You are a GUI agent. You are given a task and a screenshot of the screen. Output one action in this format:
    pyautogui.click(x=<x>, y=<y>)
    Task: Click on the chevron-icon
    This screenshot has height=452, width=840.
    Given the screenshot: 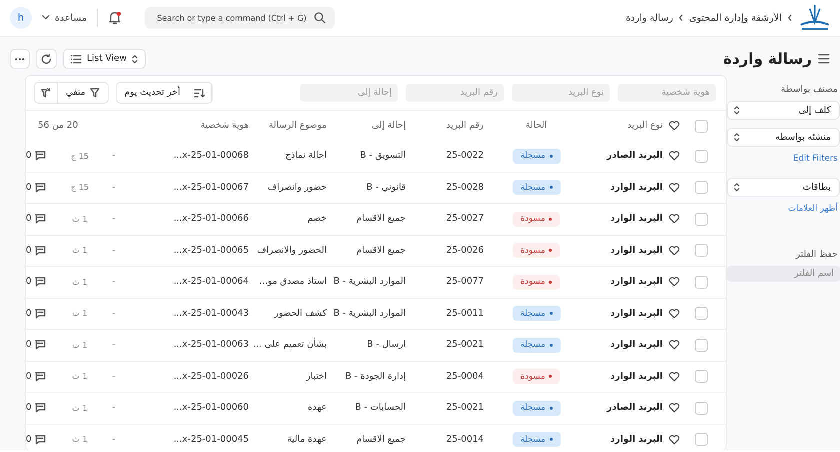 What is the action you would take?
    pyautogui.click(x=681, y=18)
    